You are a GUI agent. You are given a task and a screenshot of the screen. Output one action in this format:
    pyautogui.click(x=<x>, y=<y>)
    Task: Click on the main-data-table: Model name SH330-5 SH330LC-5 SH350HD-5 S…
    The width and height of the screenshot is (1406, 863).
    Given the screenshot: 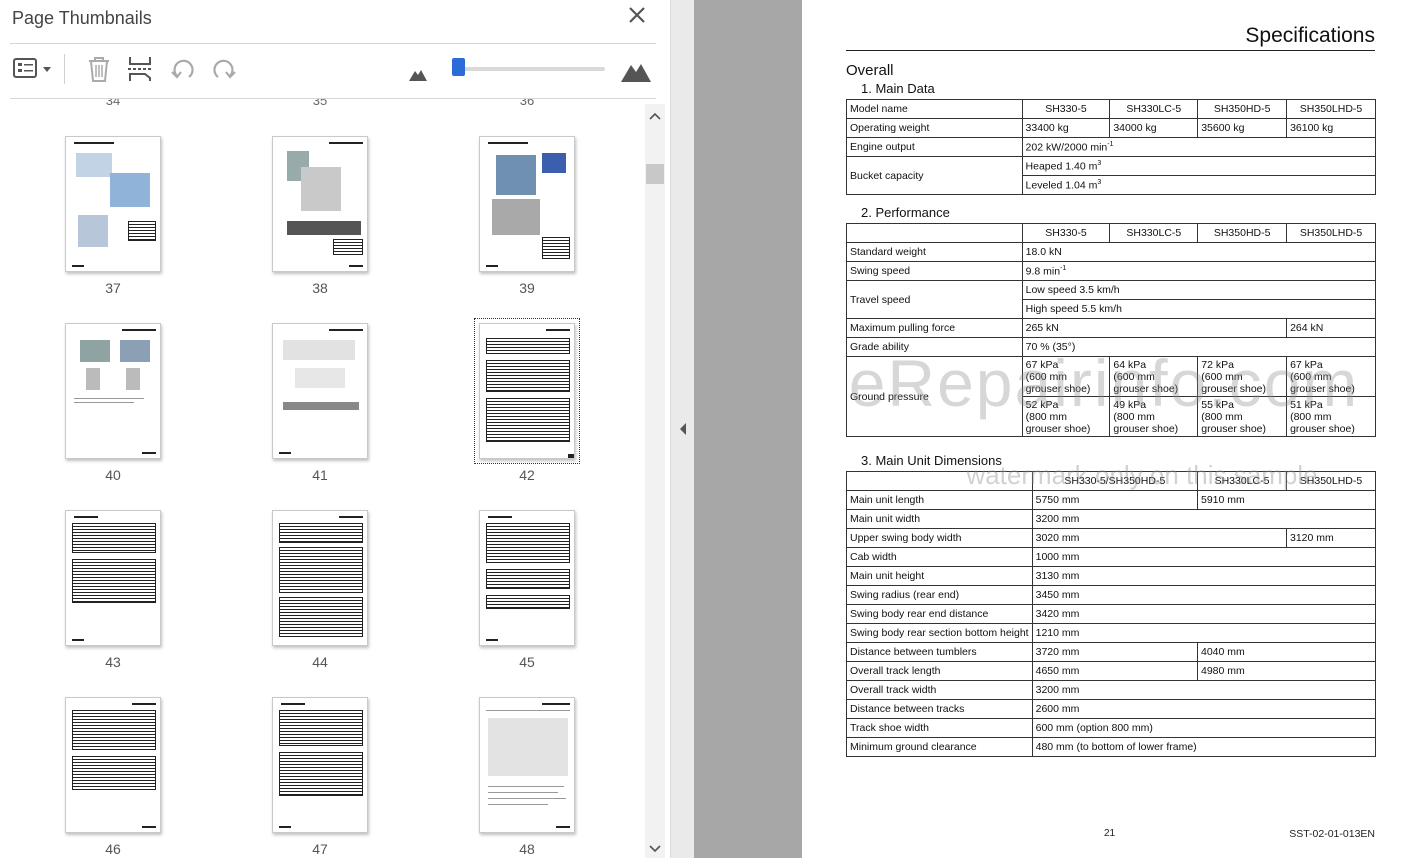 What is the action you would take?
    pyautogui.click(x=1111, y=147)
    